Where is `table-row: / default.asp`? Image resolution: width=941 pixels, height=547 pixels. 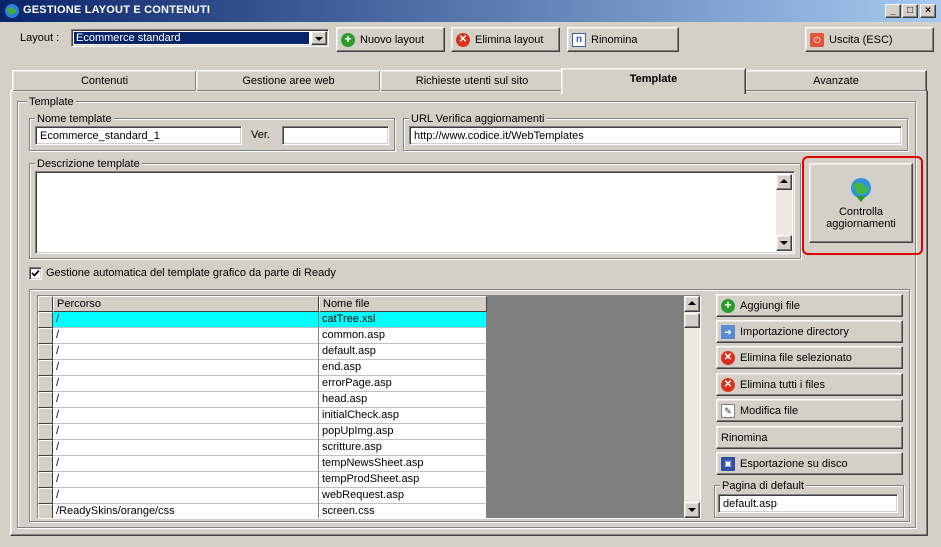
table-row: / default.asp is located at coordinates (262, 352).